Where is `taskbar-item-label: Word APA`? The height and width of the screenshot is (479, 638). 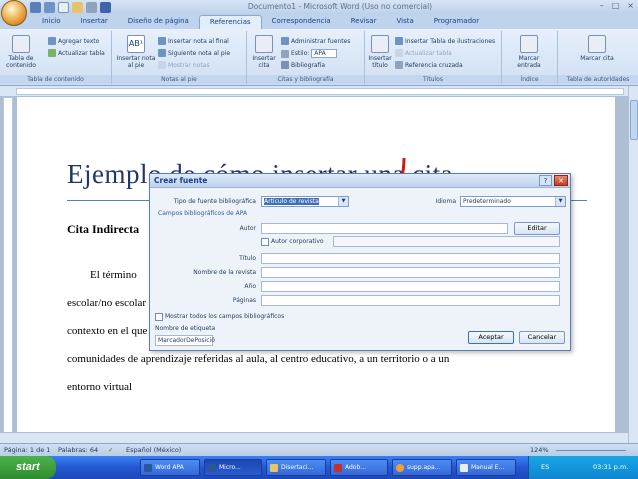 taskbar-item-label: Word APA is located at coordinates (169, 467).